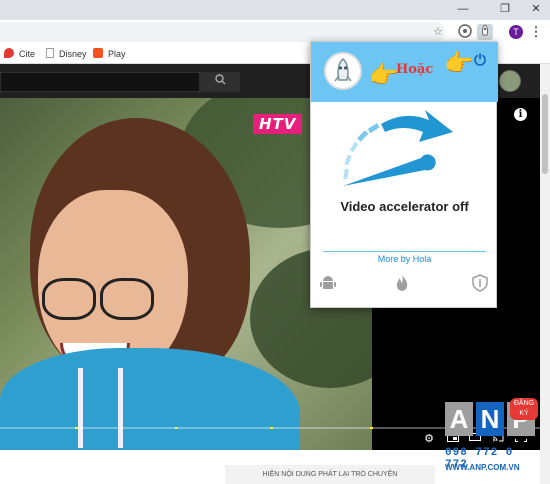  I want to click on chrome-menu-icon: ⋮, so click(536, 32).